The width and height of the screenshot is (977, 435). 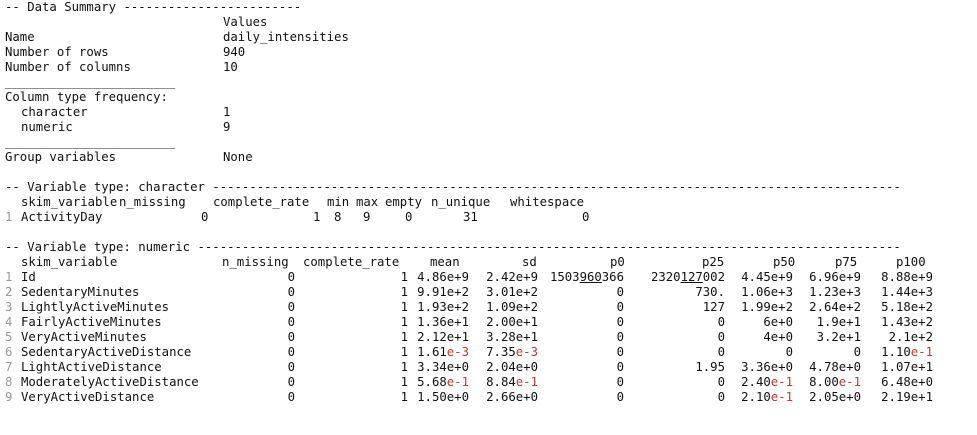 I want to click on cell-p100: 6.48e+0, so click(x=907, y=382).